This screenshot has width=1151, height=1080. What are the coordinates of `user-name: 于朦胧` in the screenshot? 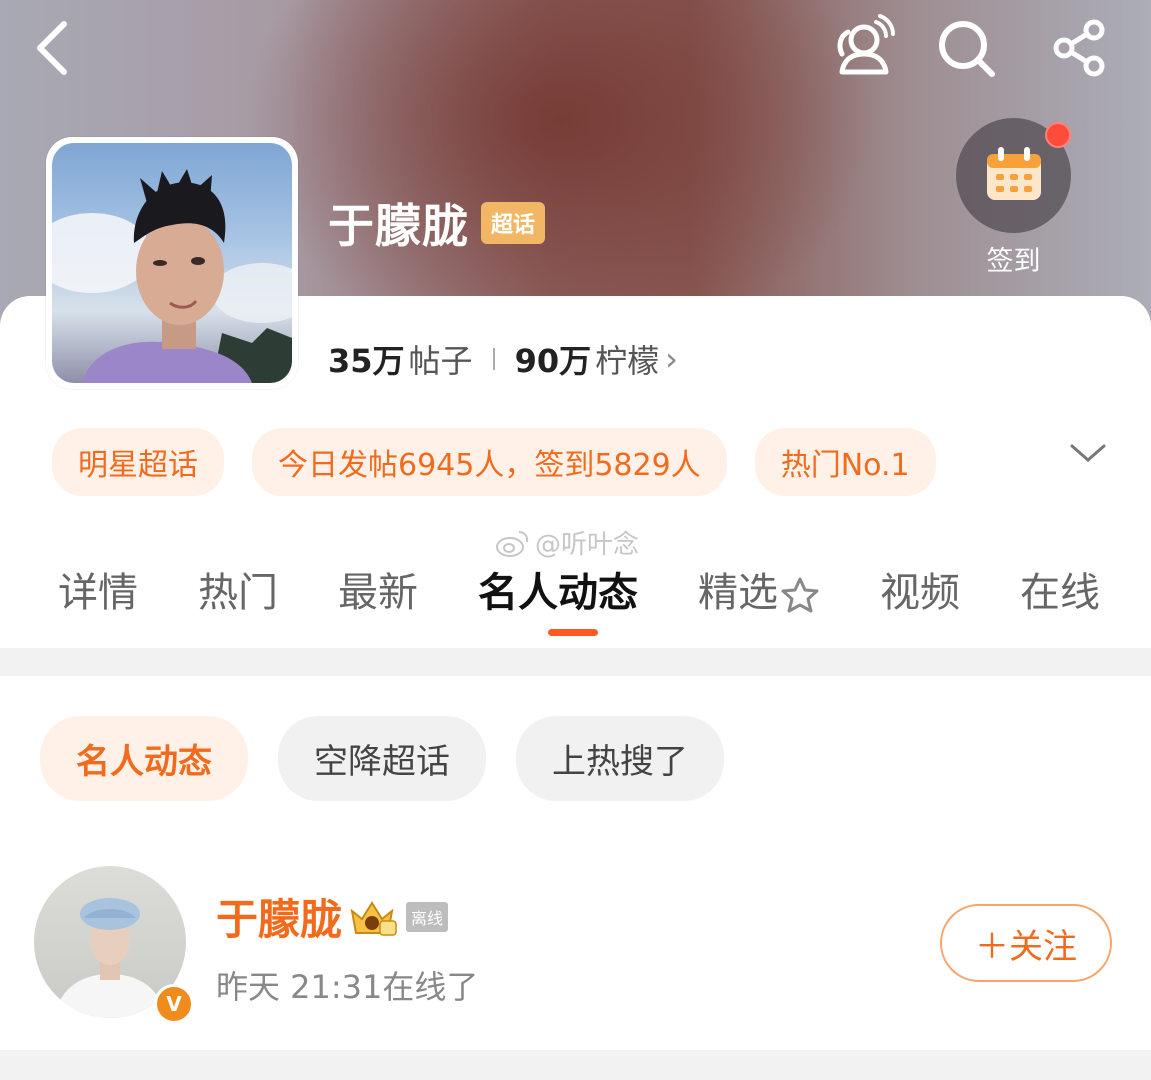 It's located at (279, 916).